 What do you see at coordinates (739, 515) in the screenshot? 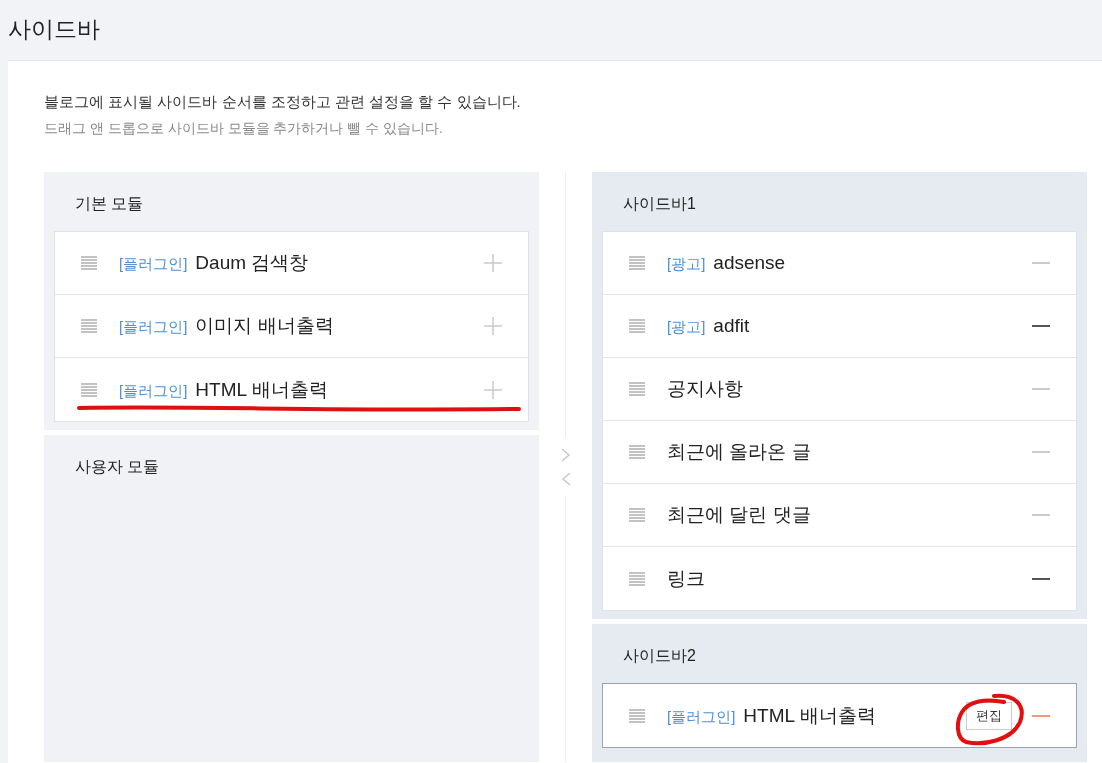
I see `module-name: 최근에 달린 댓글` at bounding box center [739, 515].